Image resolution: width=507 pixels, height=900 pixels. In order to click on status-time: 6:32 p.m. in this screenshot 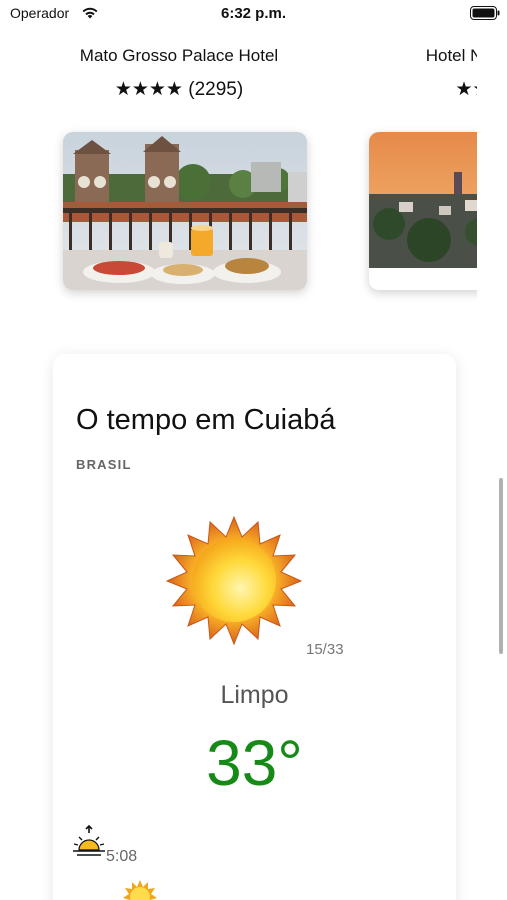, I will do `click(253, 13)`.